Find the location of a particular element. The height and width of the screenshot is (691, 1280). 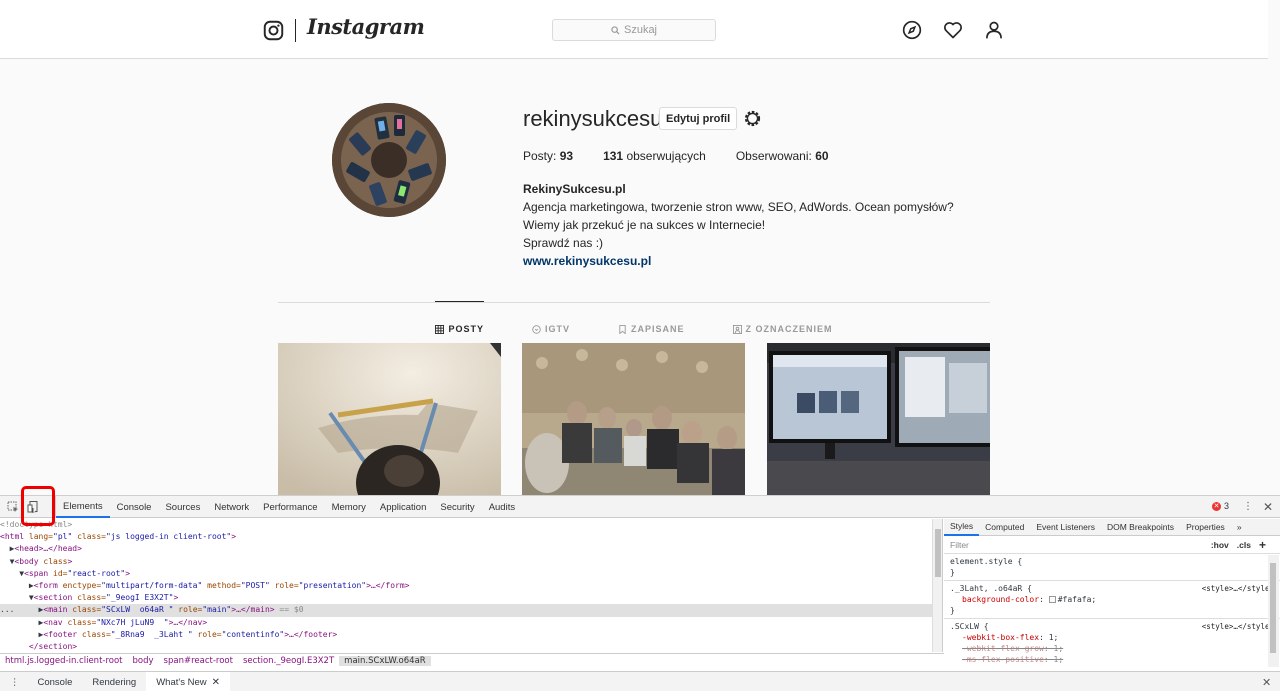

grid-icon is located at coordinates (440, 329).